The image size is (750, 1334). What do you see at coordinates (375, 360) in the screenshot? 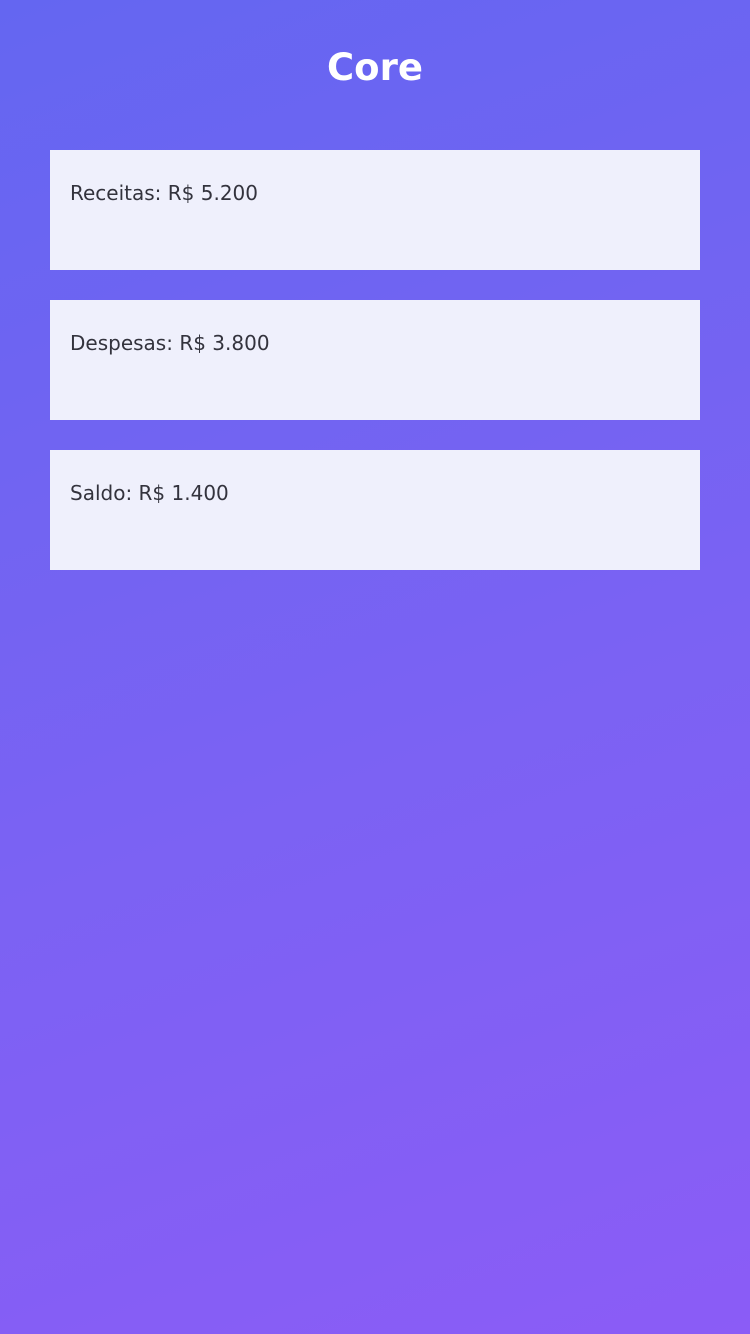
I see `expenses-card: Despesas: R$ 3.800` at bounding box center [375, 360].